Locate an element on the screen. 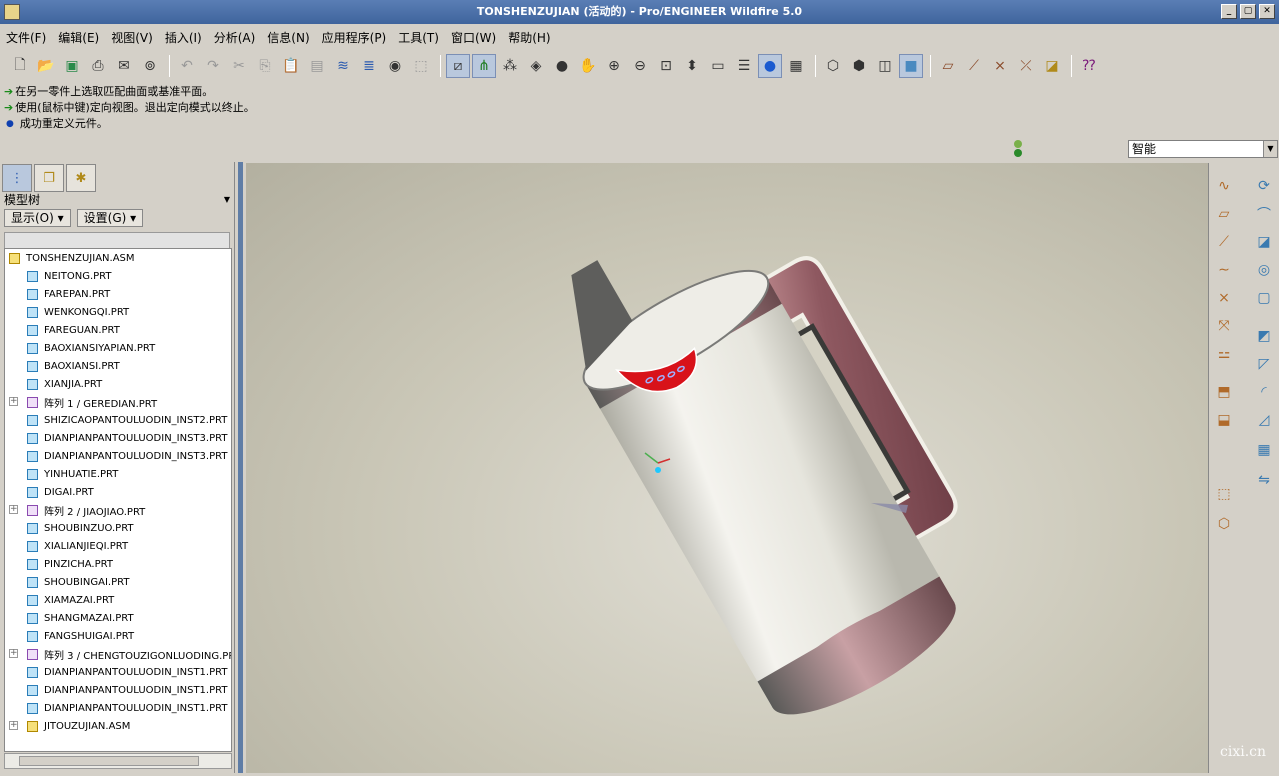 The height and width of the screenshot is (776, 1279). tree-item: SHANGMAZAI.PRT is located at coordinates (118, 618).